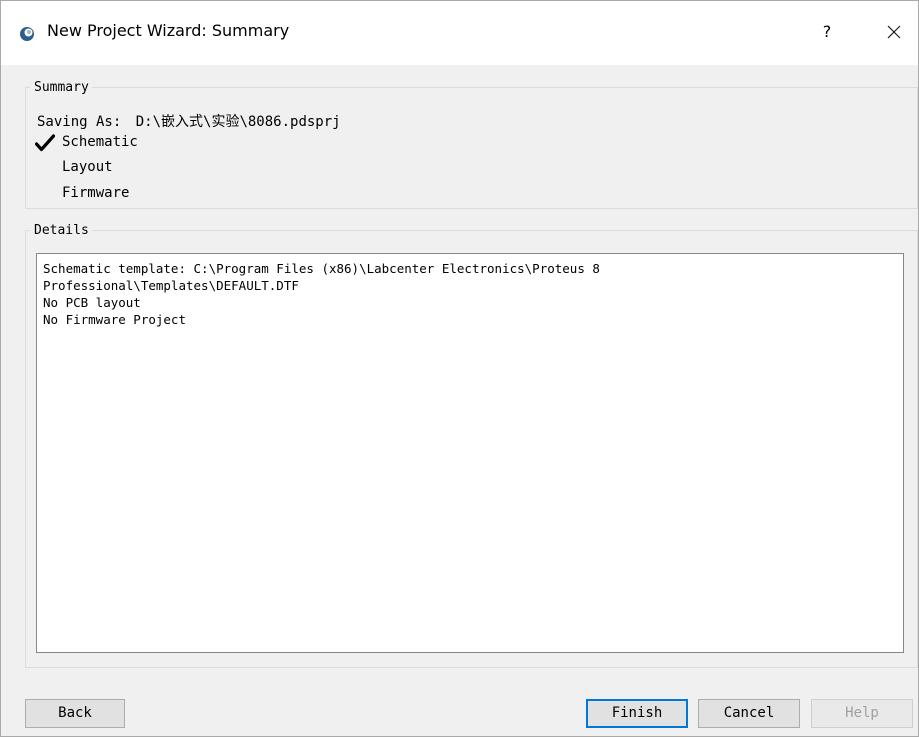 This screenshot has width=919, height=737. I want to click on cancel-button: Cancel, so click(749, 713).